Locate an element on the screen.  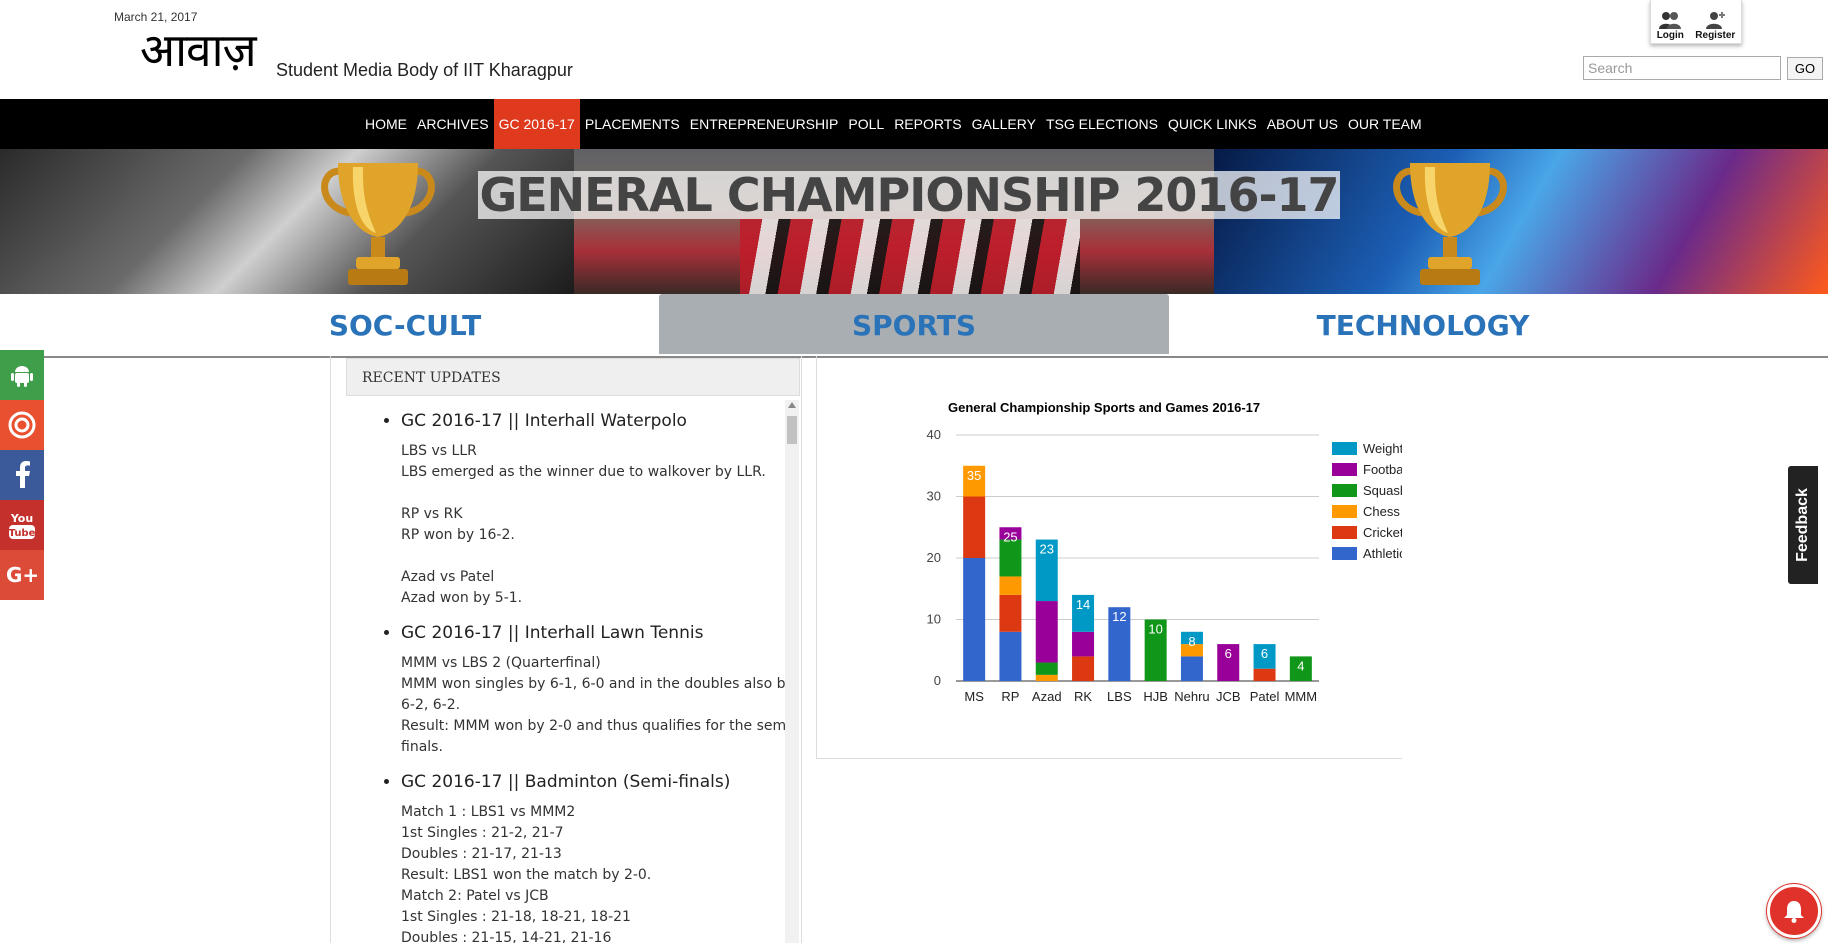
bar-total-label: 12 is located at coordinates (1119, 616).